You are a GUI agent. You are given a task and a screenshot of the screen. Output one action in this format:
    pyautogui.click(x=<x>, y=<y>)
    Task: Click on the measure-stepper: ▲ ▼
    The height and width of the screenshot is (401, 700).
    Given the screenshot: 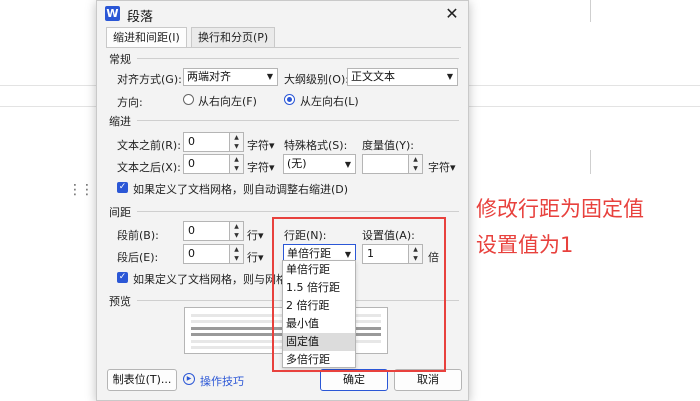 What is the action you would take?
    pyautogui.click(x=416, y=164)
    